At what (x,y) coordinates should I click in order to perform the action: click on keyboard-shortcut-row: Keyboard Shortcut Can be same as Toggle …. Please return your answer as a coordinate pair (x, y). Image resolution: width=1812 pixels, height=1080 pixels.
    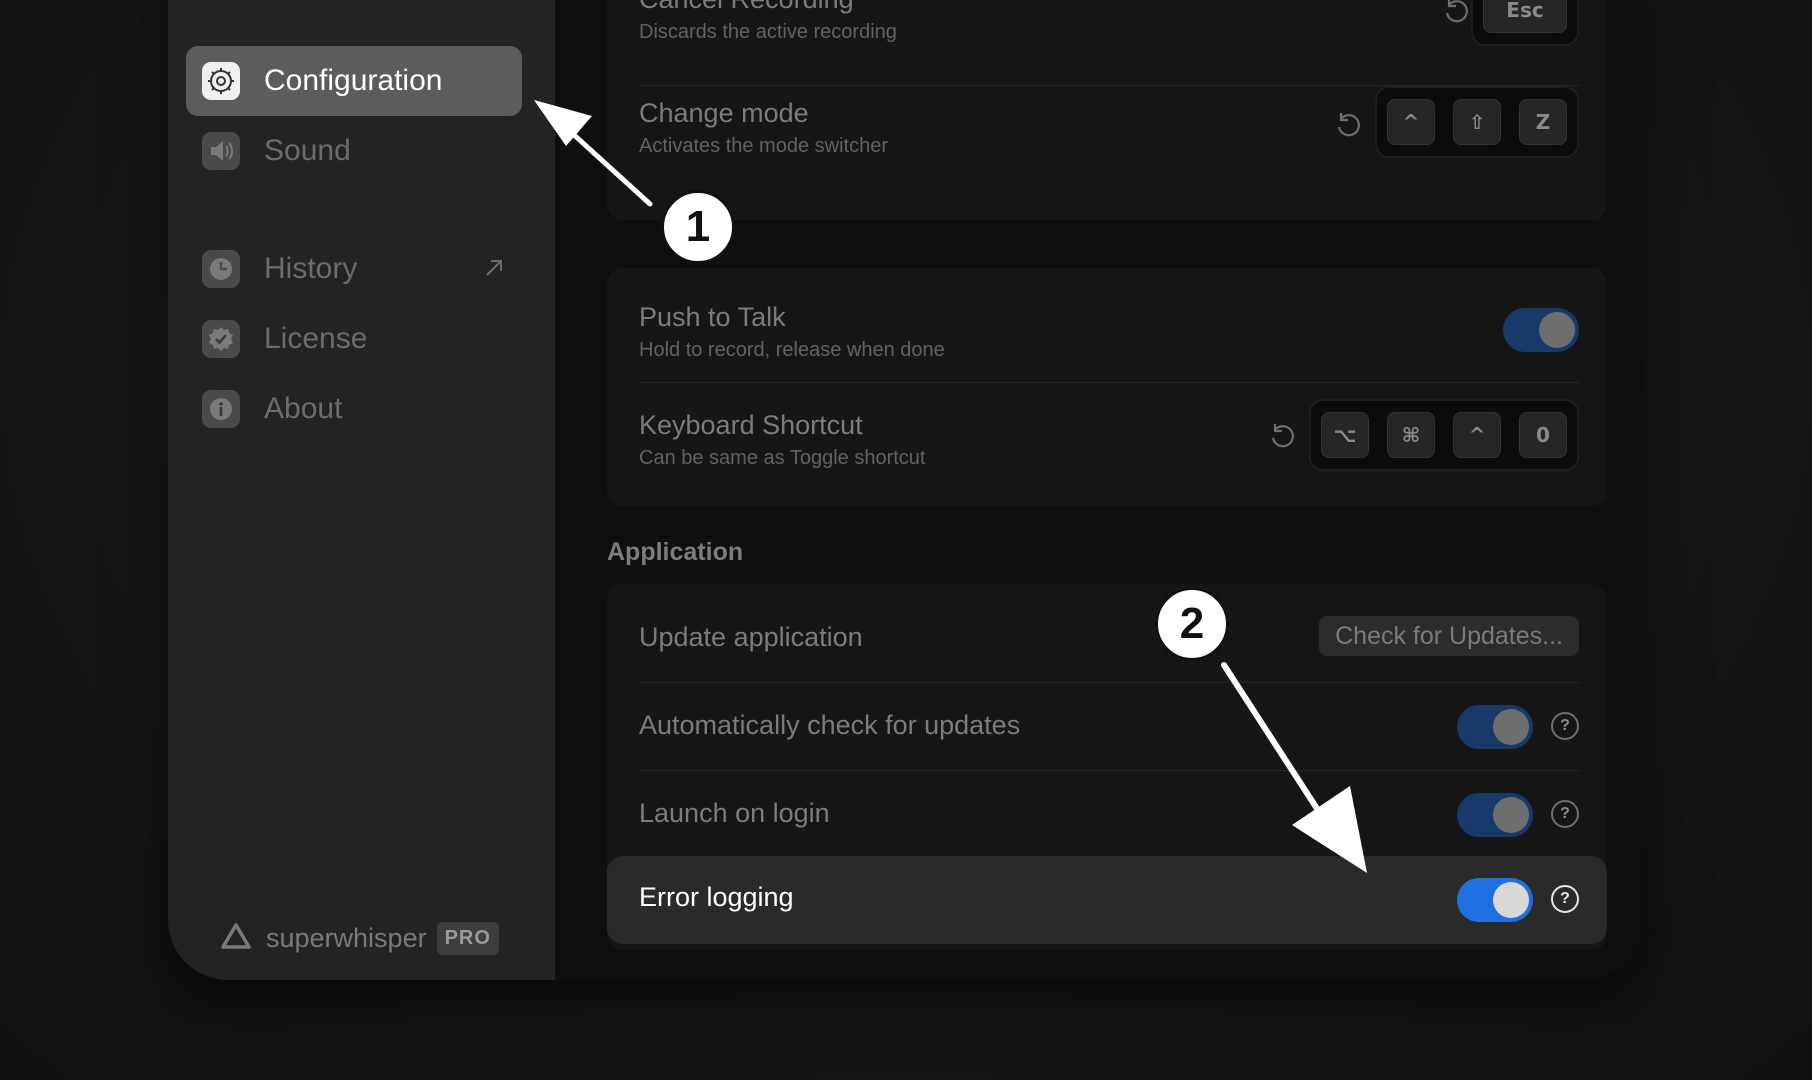
    Looking at the image, I should click on (1109, 443).